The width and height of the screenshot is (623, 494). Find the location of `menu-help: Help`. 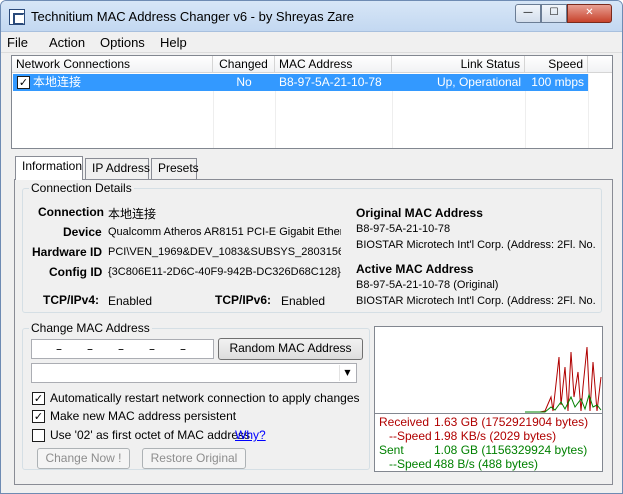

menu-help: Help is located at coordinates (173, 42).